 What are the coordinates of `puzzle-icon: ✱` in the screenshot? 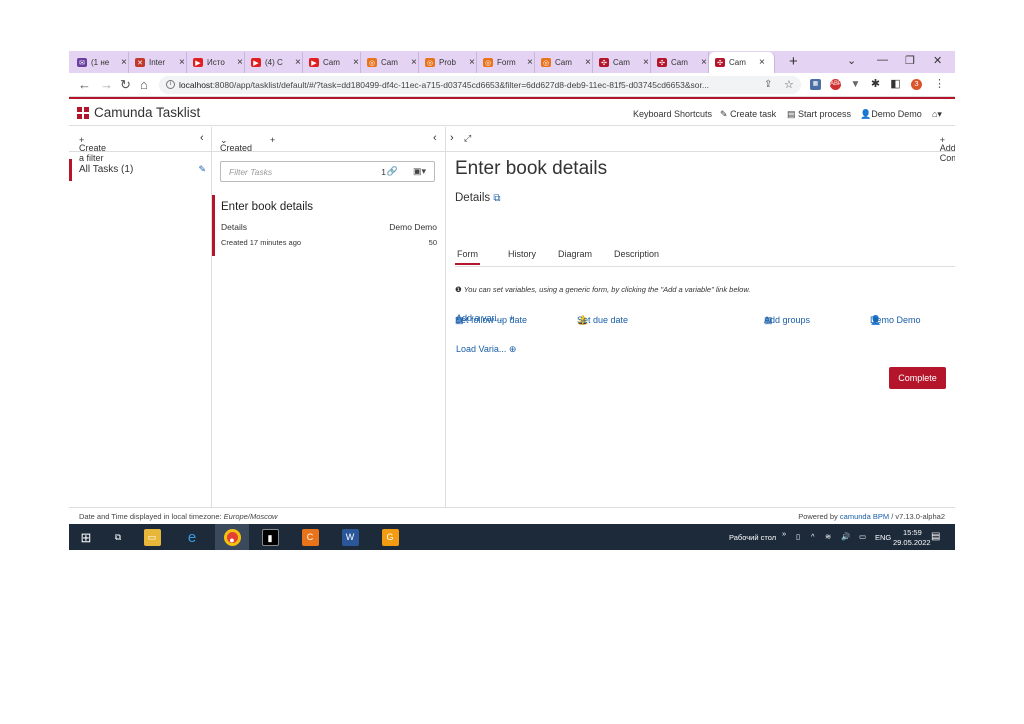 It's located at (875, 84).